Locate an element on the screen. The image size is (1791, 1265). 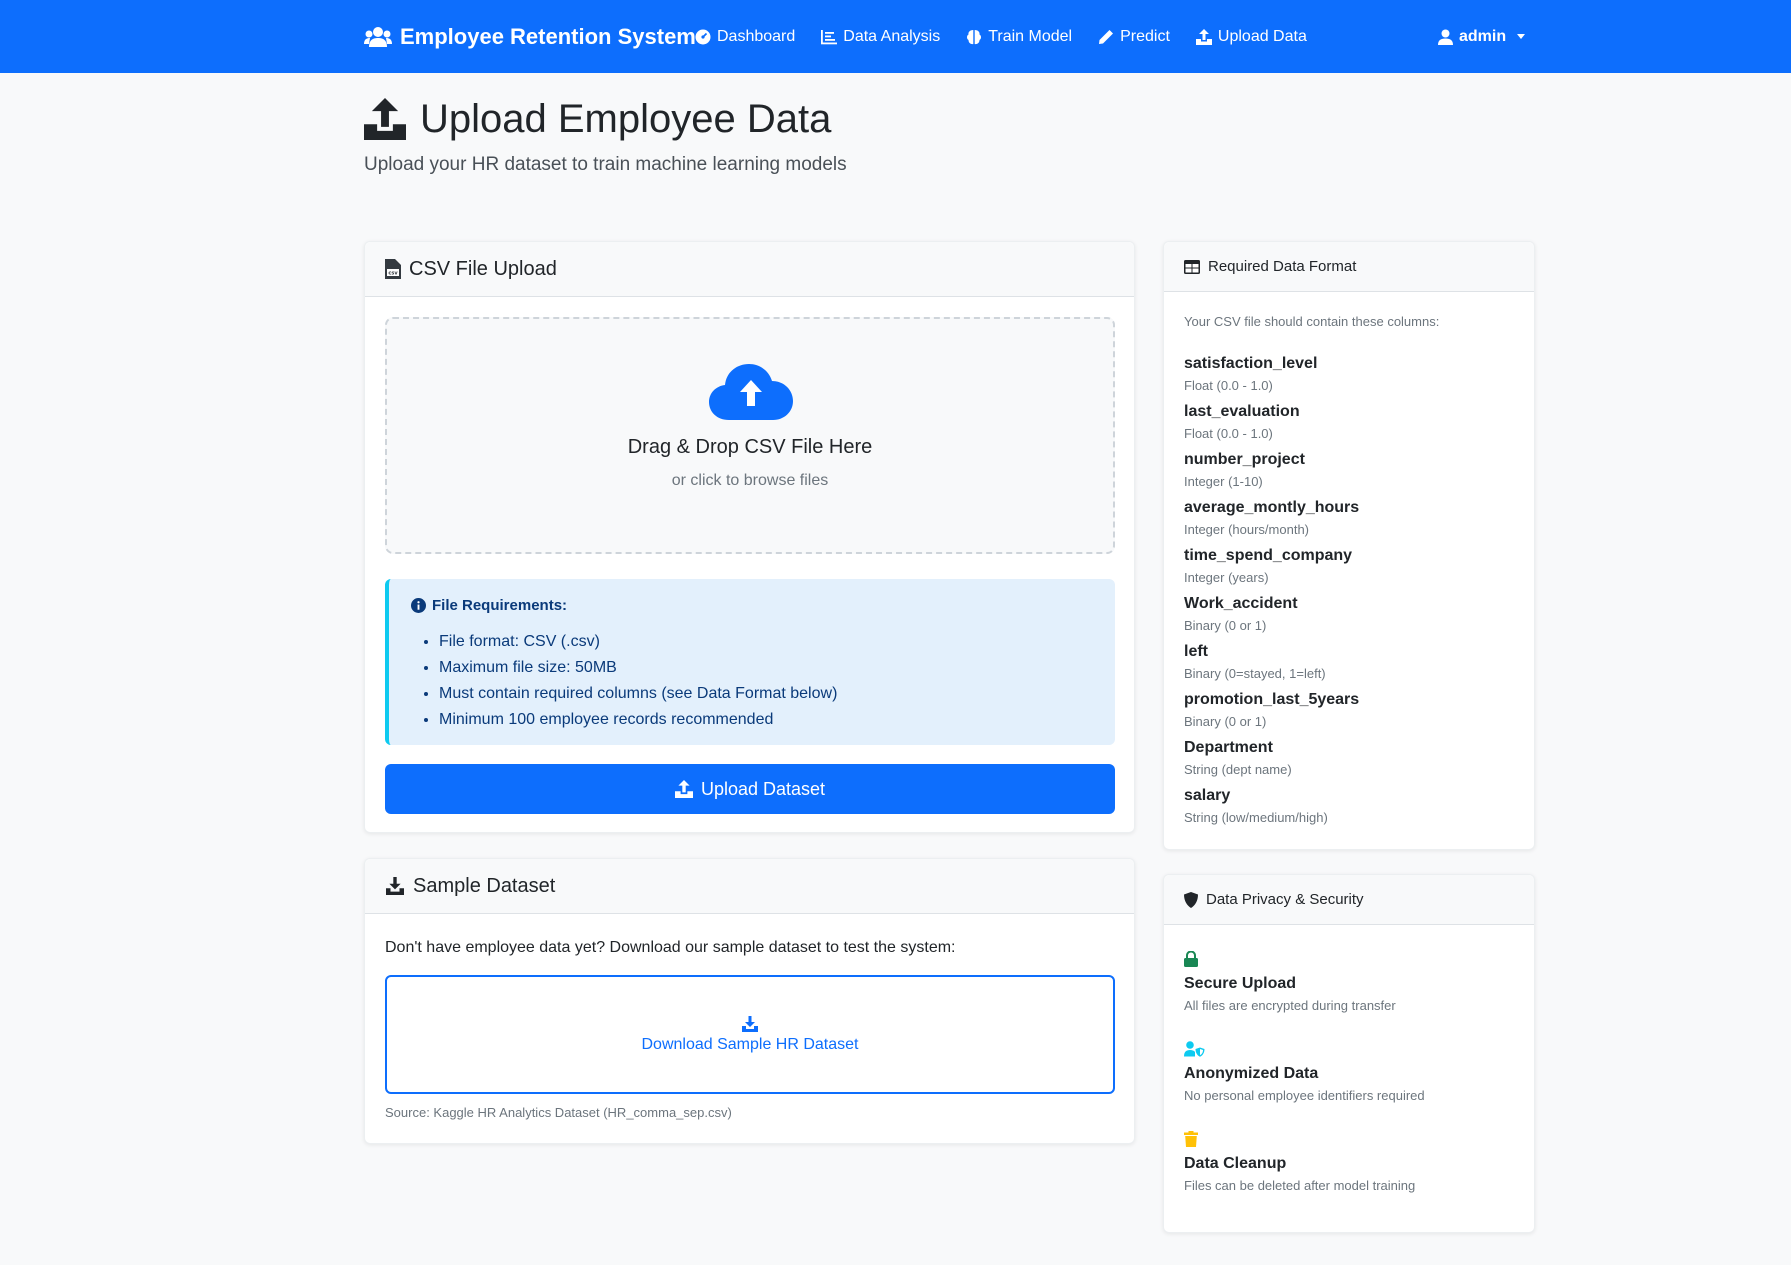
column-type: String (low/medium/high) is located at coordinates (1256, 817).